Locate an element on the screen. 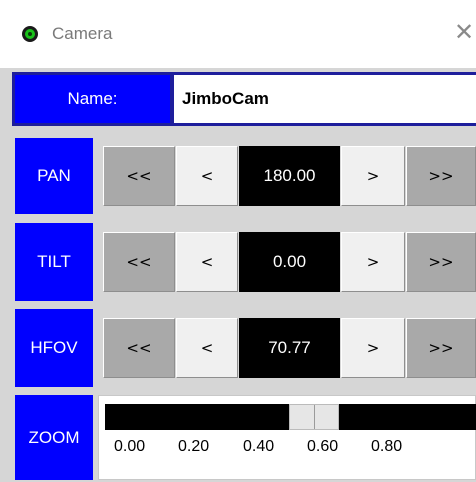 The width and height of the screenshot is (476, 482). pan-value: 180.00 is located at coordinates (289, 176).